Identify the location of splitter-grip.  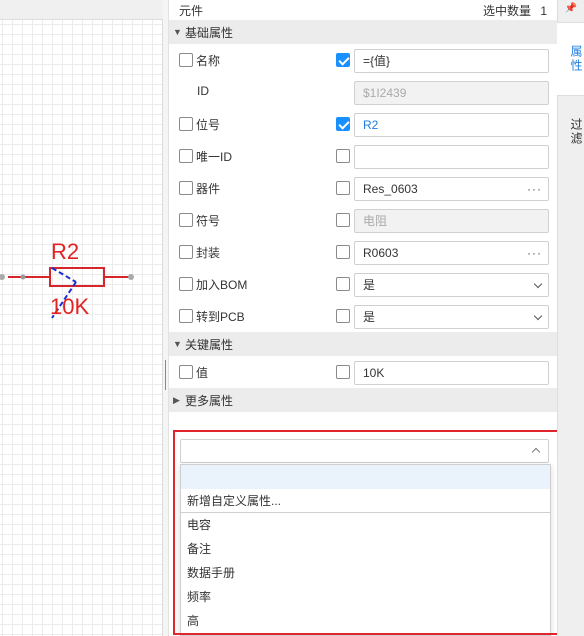
(166, 375).